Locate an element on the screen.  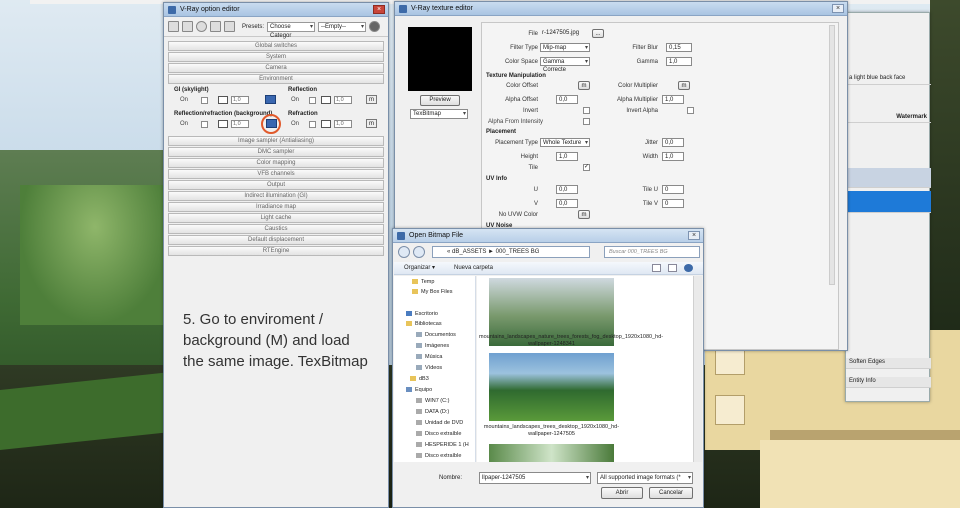
nav-documentos: Documentos is located at coordinates (436, 335).